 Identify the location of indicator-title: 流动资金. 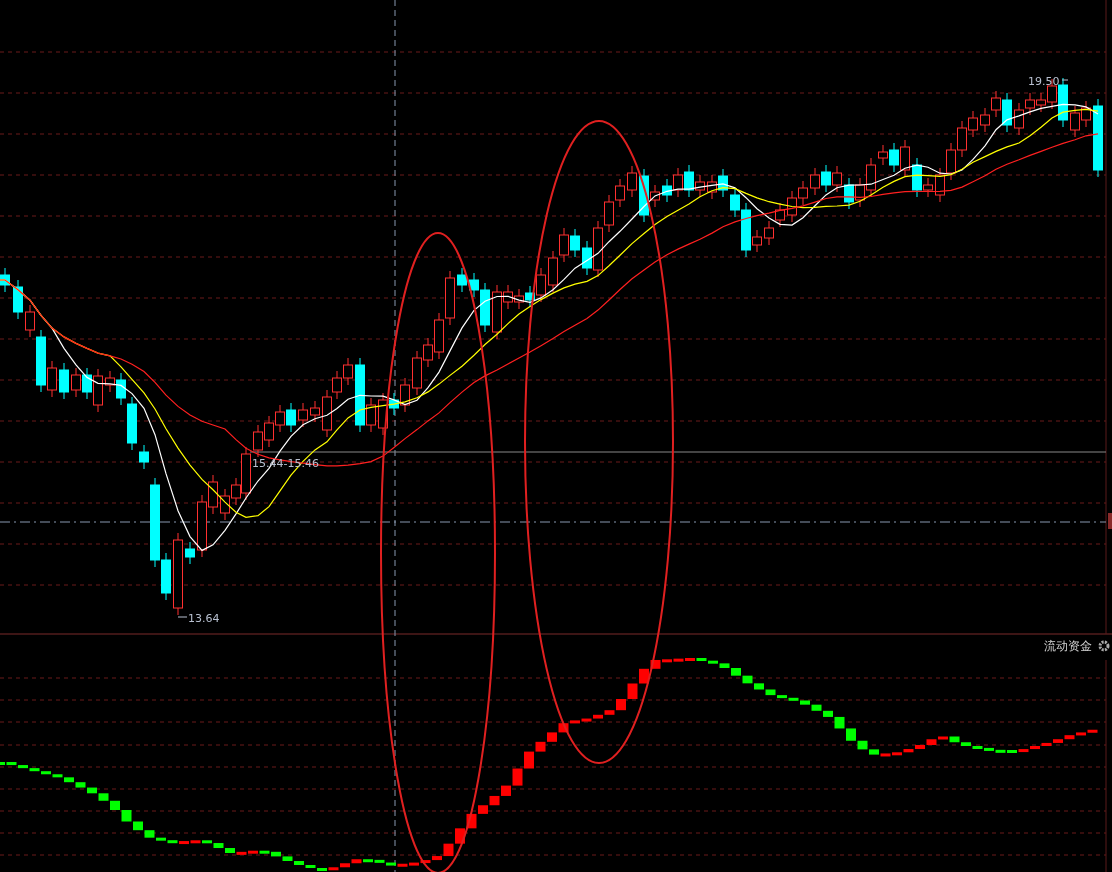
(1068, 646).